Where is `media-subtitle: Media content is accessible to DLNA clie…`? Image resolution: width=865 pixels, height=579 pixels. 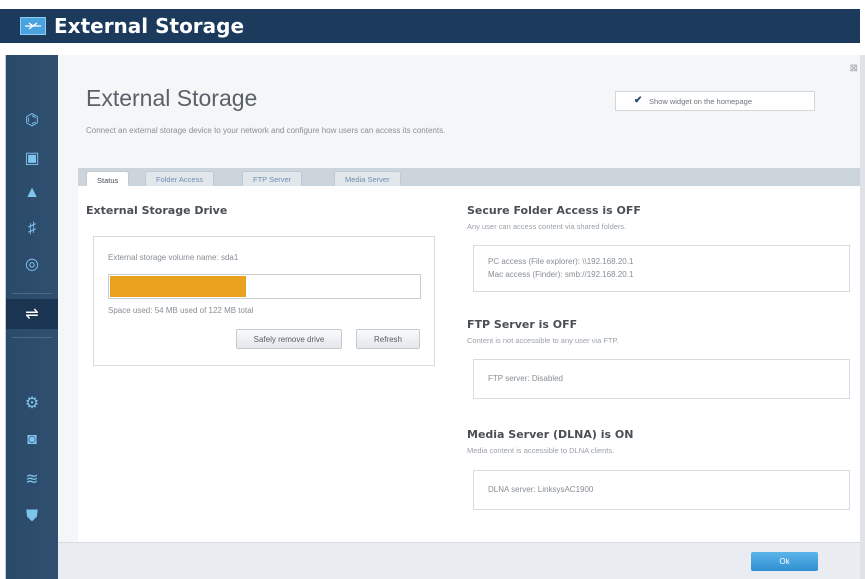
media-subtitle: Media content is accessible to DLNA clie… is located at coordinates (541, 450).